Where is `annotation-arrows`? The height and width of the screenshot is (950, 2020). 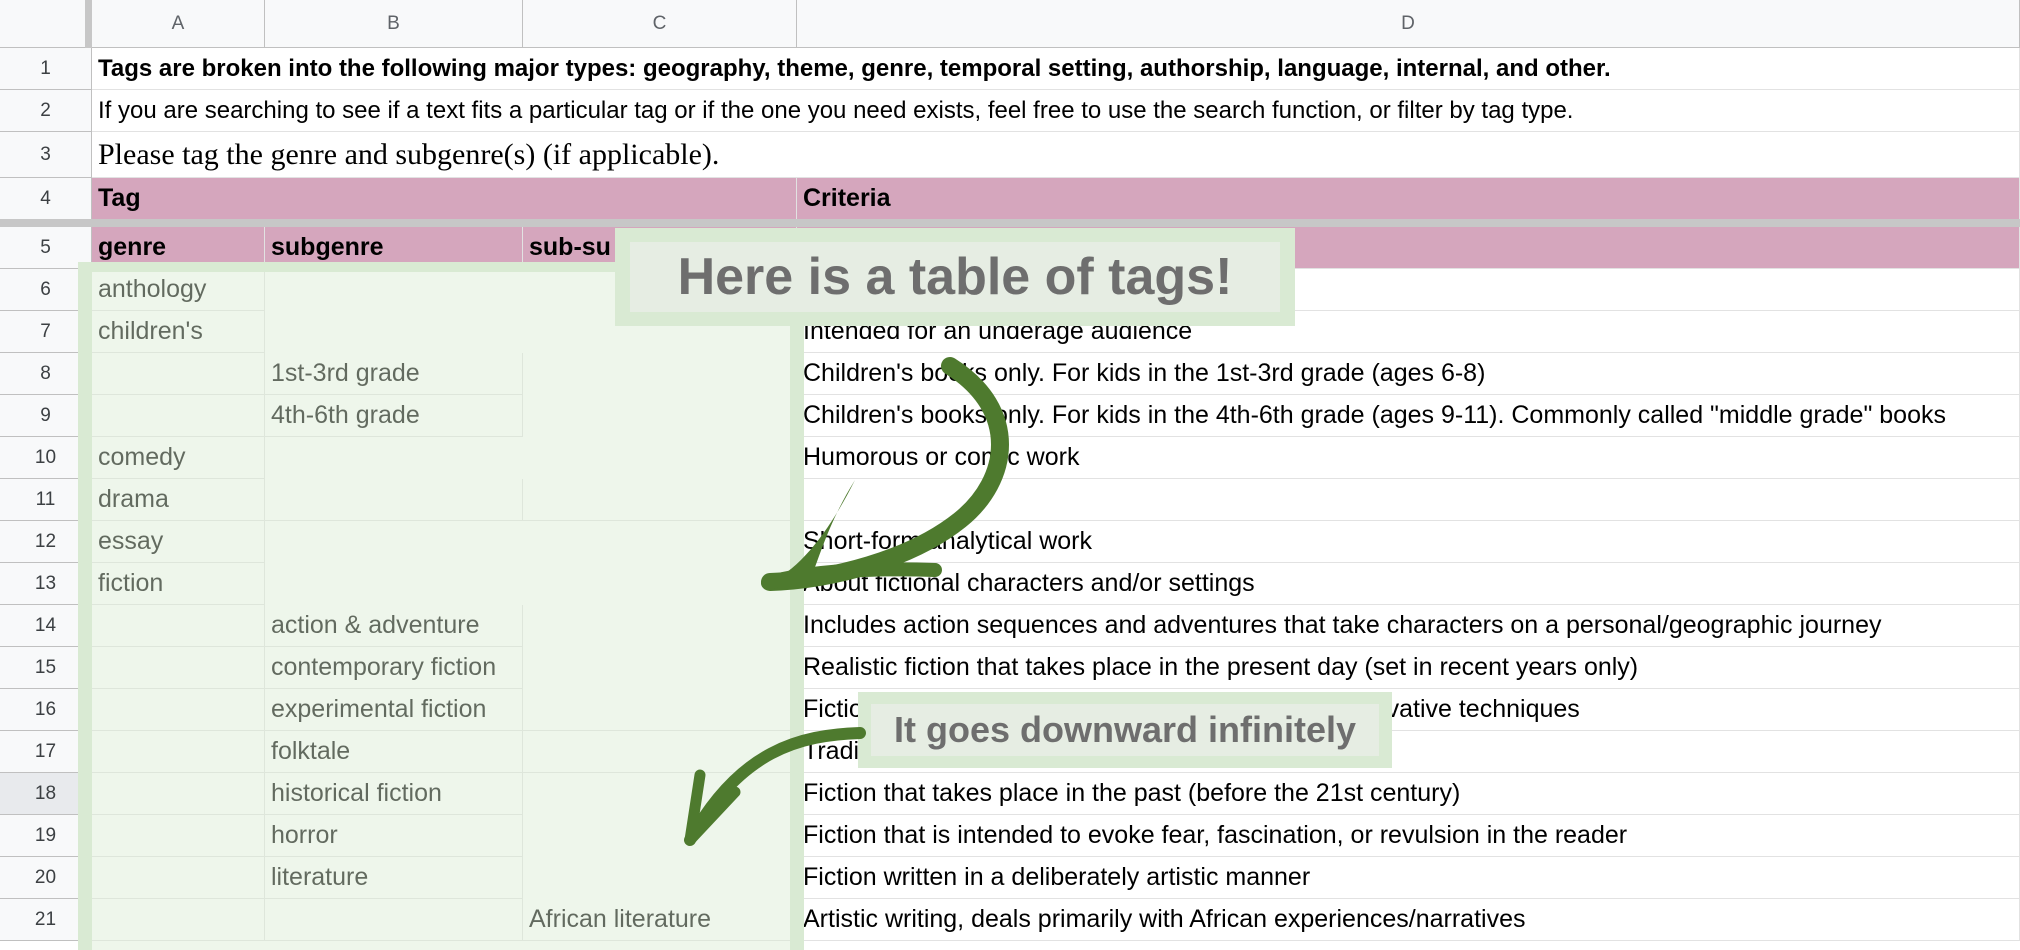 annotation-arrows is located at coordinates (846, 601).